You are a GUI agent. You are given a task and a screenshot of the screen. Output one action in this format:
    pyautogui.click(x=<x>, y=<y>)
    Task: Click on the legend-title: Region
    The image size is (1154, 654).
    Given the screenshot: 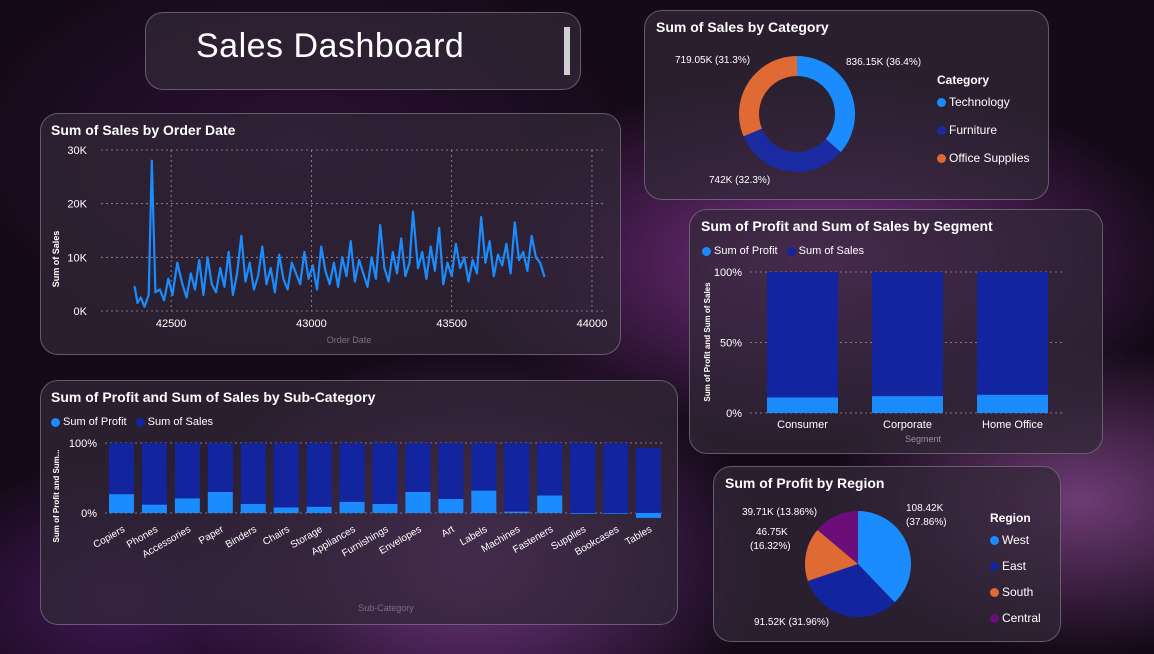 What is the action you would take?
    pyautogui.click(x=1010, y=518)
    